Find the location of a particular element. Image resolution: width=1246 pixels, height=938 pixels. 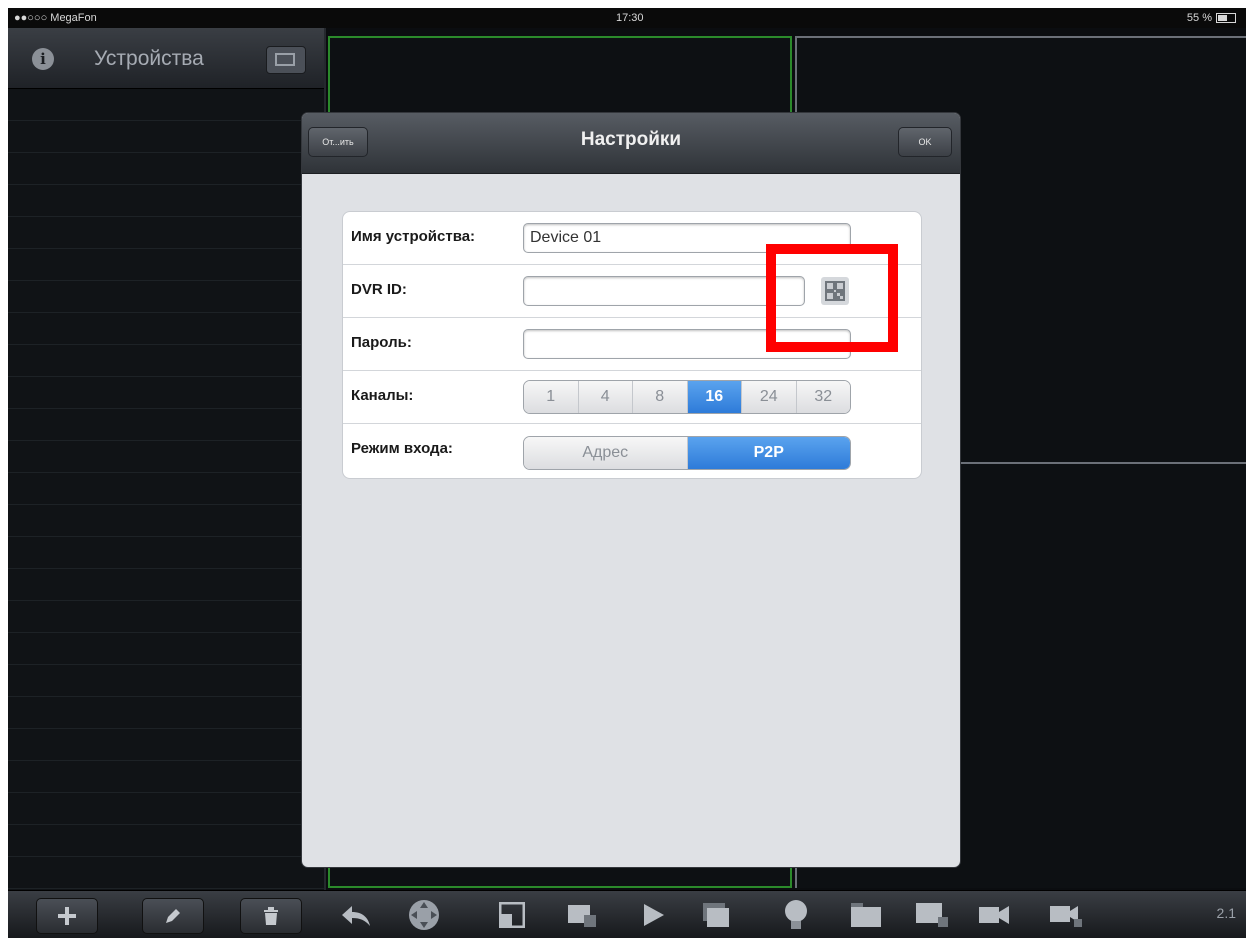

ptz-button is located at coordinates (424, 915).